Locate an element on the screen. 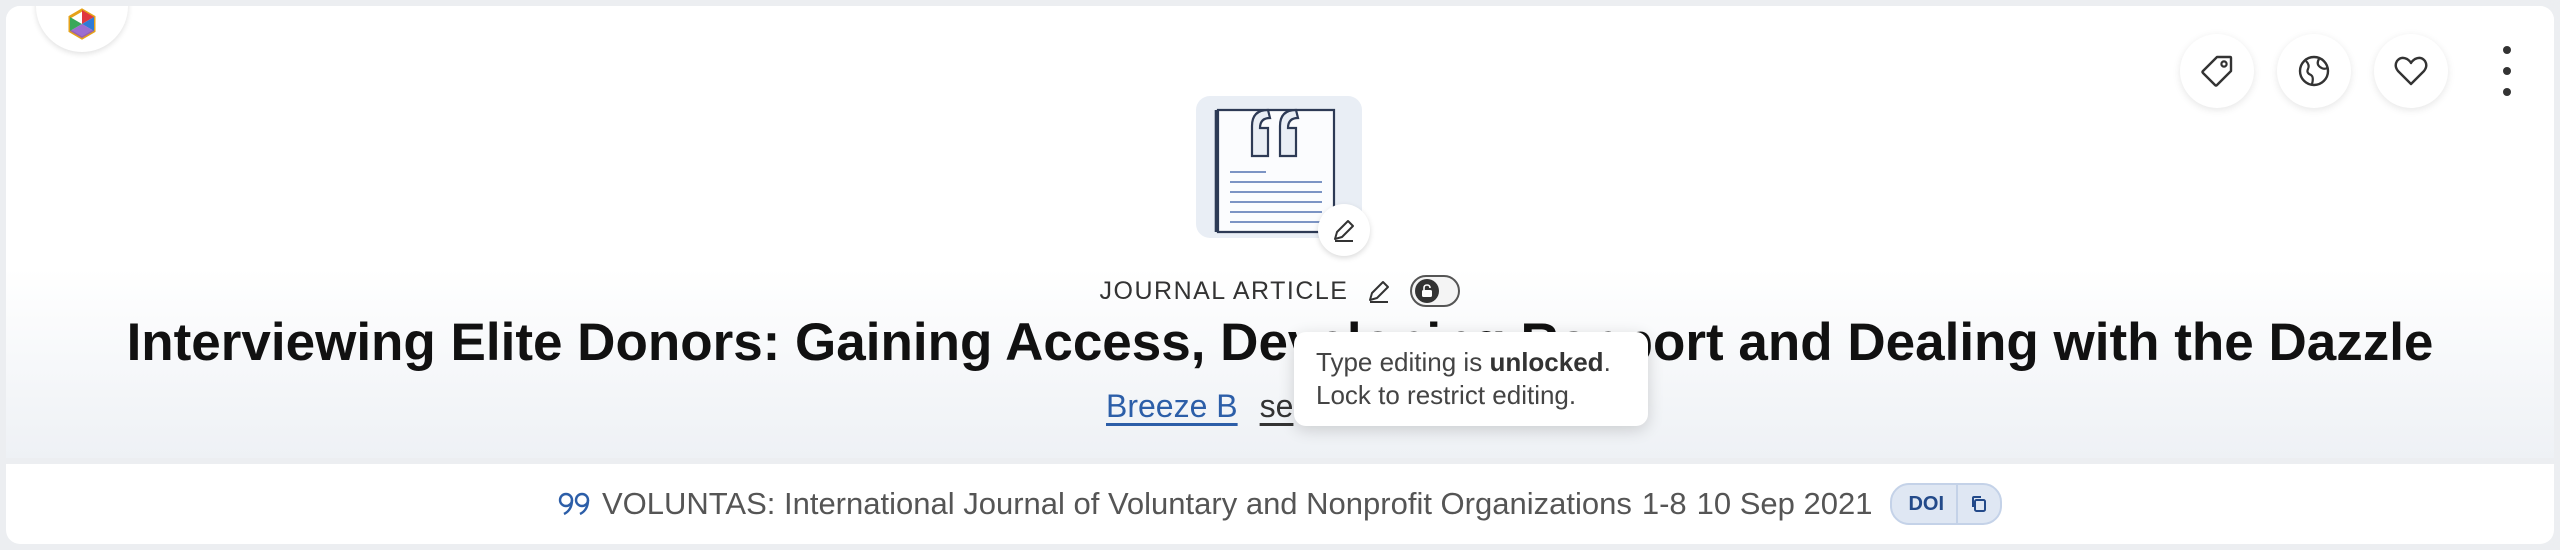  tooltip-line-1: Type editing is unlocked. is located at coordinates (1463, 362).